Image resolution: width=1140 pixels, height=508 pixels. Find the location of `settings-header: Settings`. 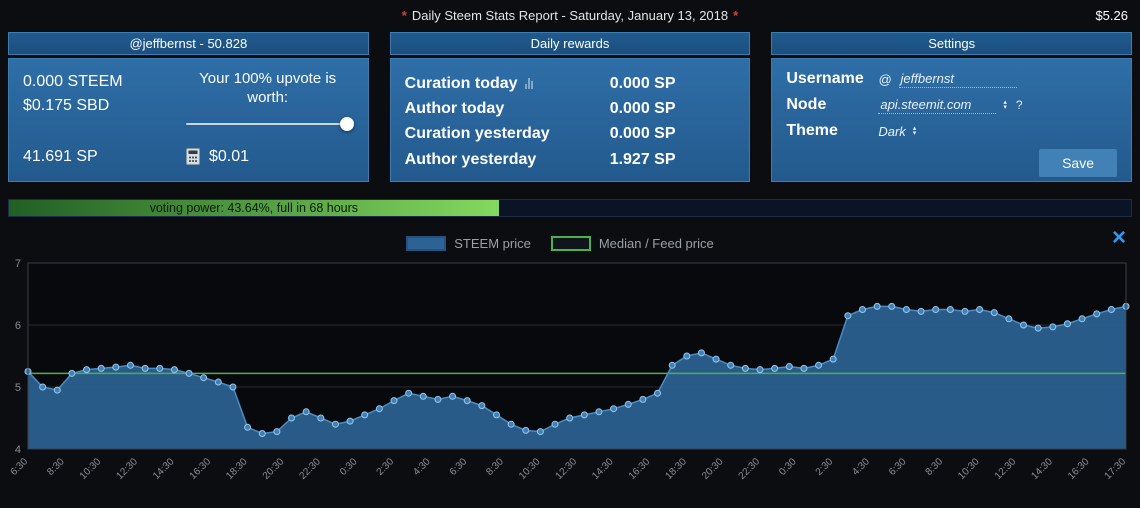

settings-header: Settings is located at coordinates (952, 43).